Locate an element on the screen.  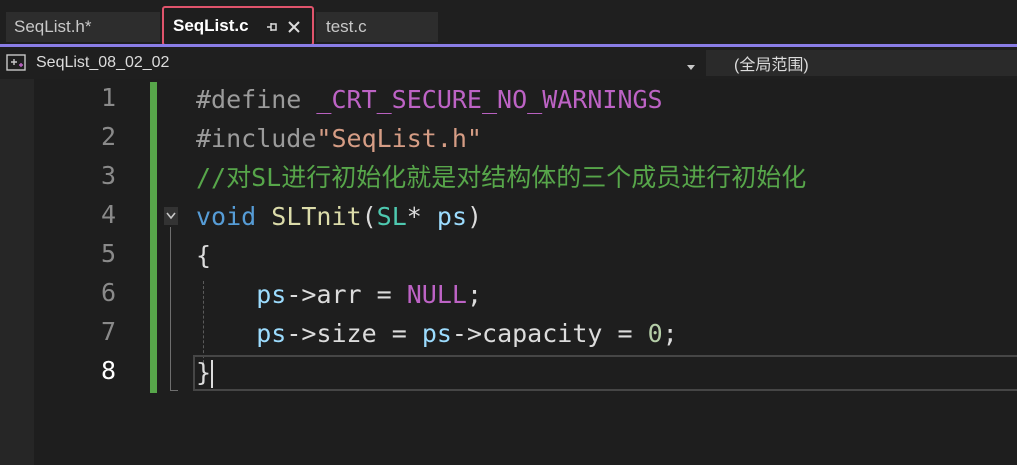
line-number: 7 is located at coordinates (108, 331).